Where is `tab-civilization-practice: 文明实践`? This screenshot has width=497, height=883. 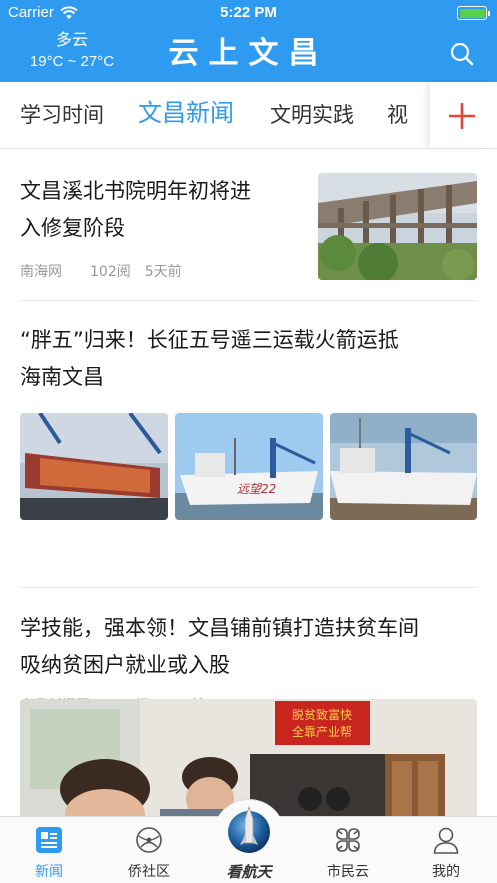 tab-civilization-practice: 文明实践 is located at coordinates (312, 115).